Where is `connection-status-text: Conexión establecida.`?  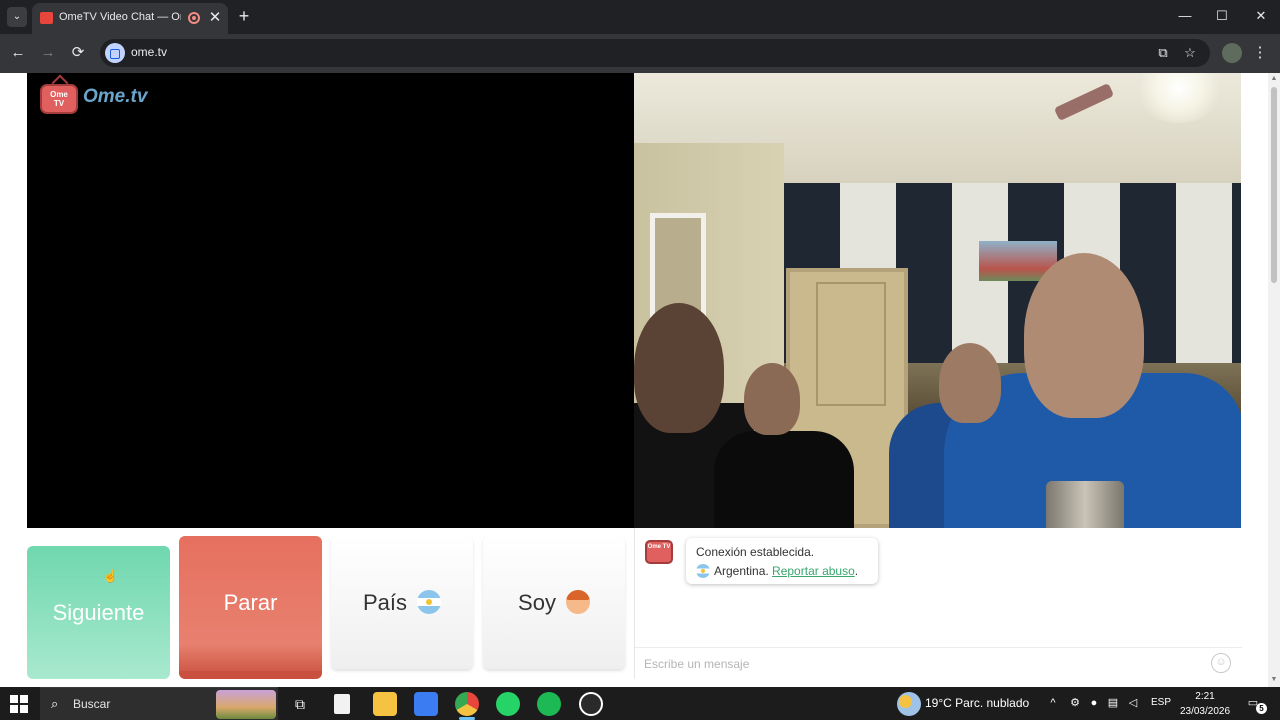
connection-status-text: Conexión establecida. is located at coordinates (755, 552).